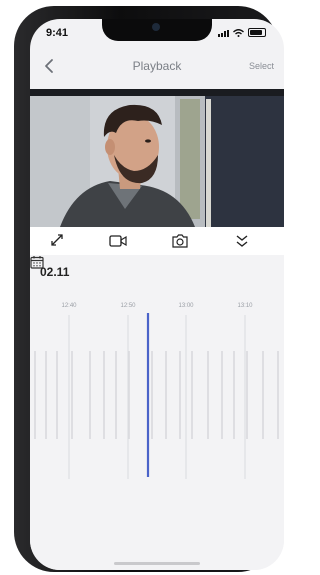  Describe the element at coordinates (156, 27) in the screenshot. I see `front-camera` at that location.